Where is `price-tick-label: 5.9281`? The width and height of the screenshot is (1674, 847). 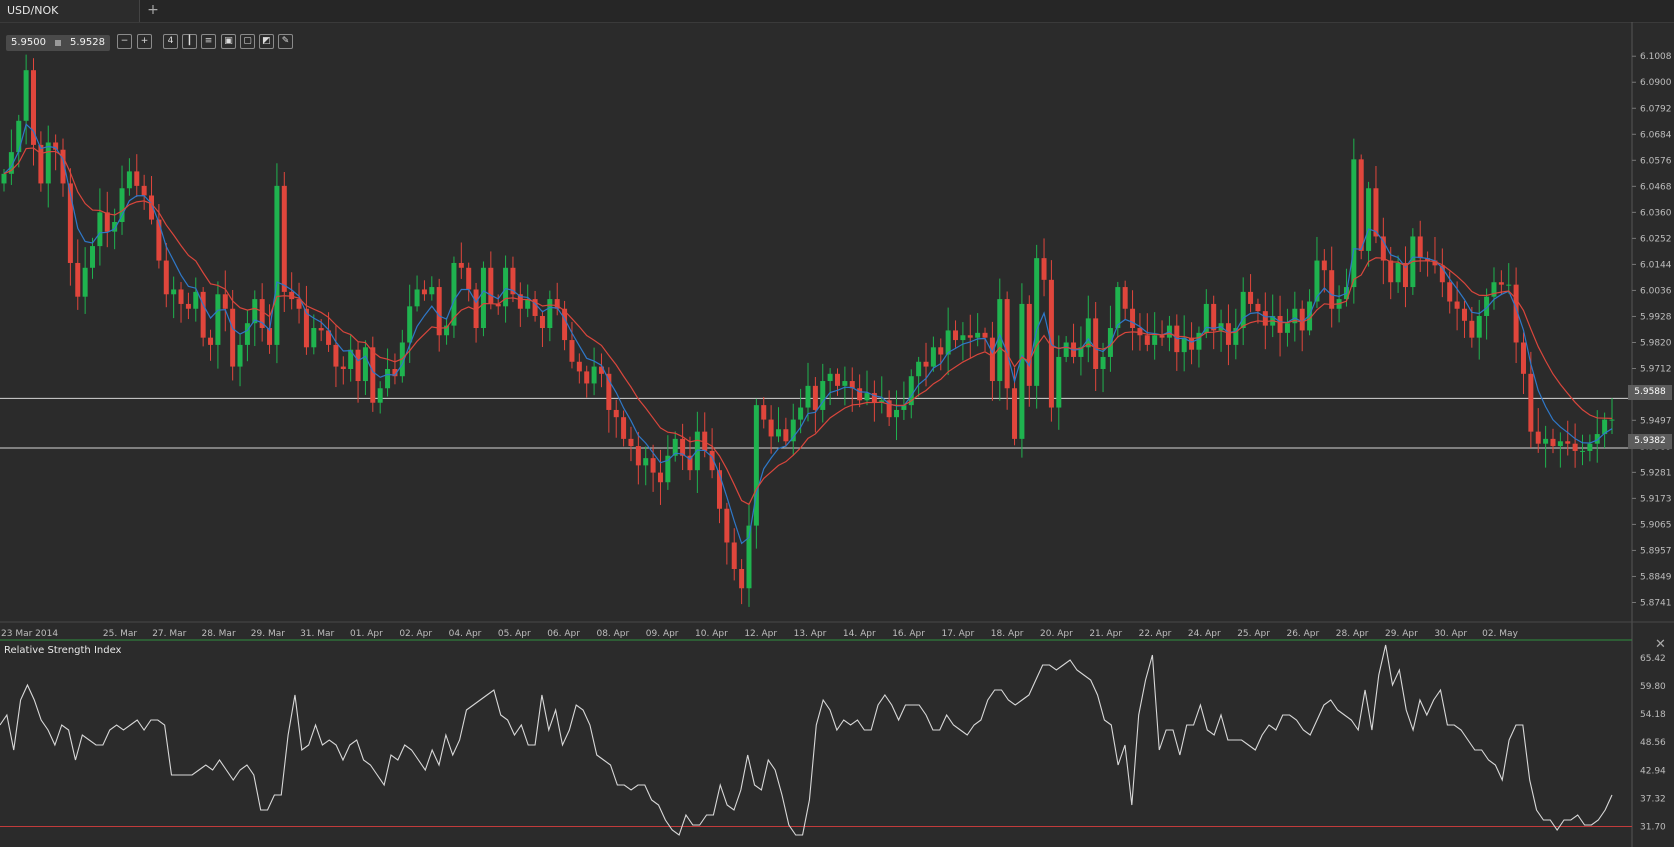
price-tick-label: 5.9281 is located at coordinates (1656, 473).